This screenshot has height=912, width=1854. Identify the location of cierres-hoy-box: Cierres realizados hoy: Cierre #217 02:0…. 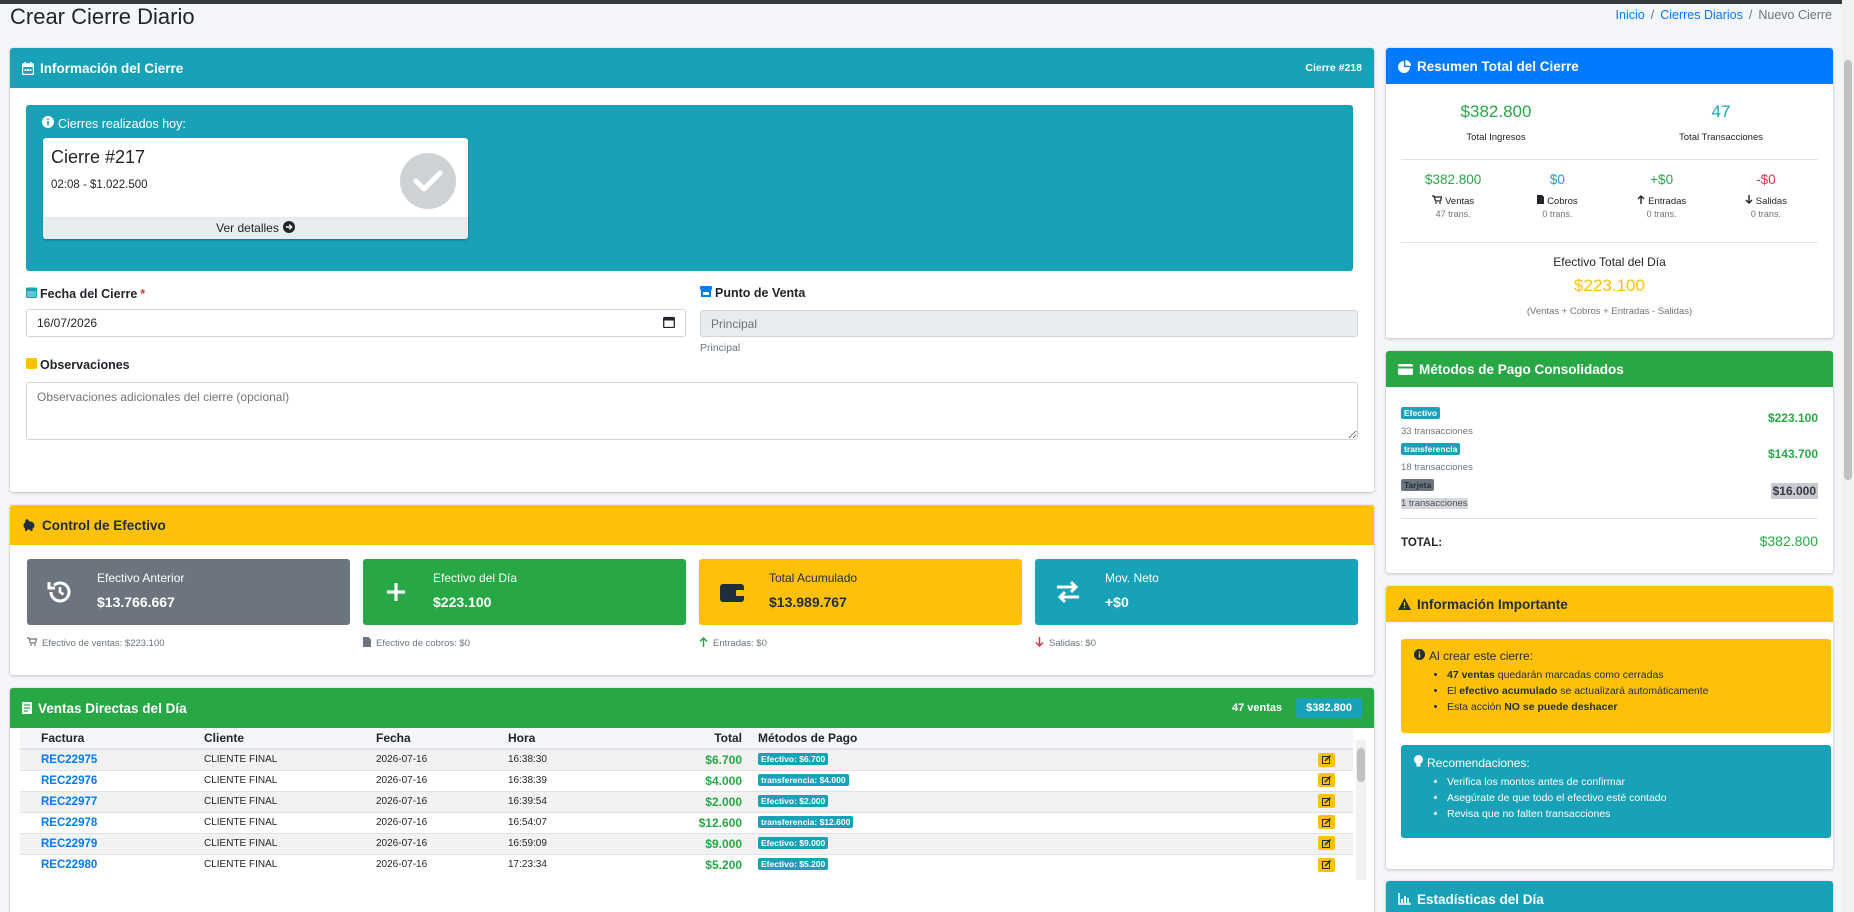
(689, 188).